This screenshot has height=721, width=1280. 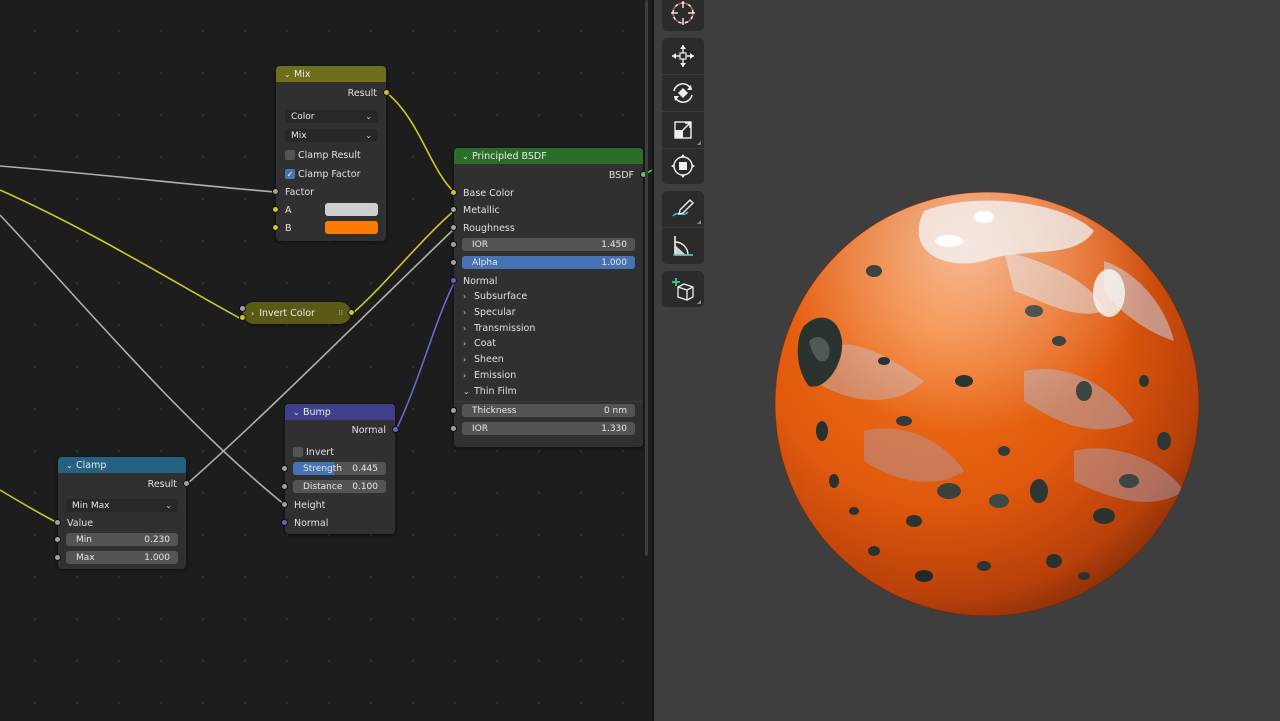 I want to click on clamp-node-header: ⌄ Clamp, so click(x=122, y=465).